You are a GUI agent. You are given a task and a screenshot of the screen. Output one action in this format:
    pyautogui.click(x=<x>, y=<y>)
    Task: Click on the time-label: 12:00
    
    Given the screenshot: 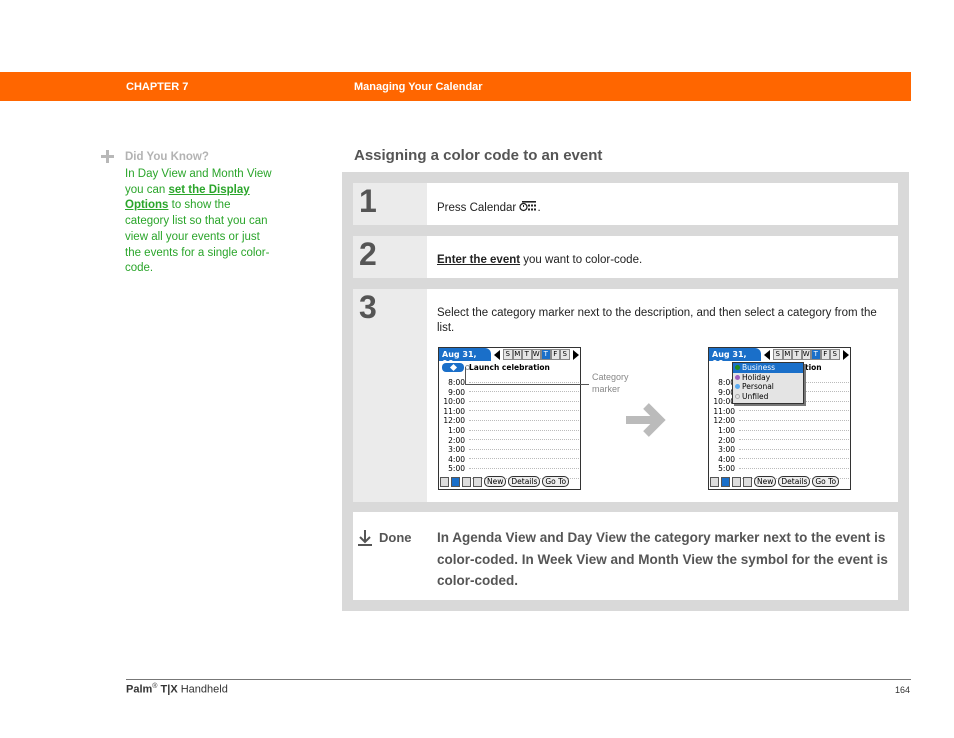 What is the action you would take?
    pyautogui.click(x=454, y=421)
    